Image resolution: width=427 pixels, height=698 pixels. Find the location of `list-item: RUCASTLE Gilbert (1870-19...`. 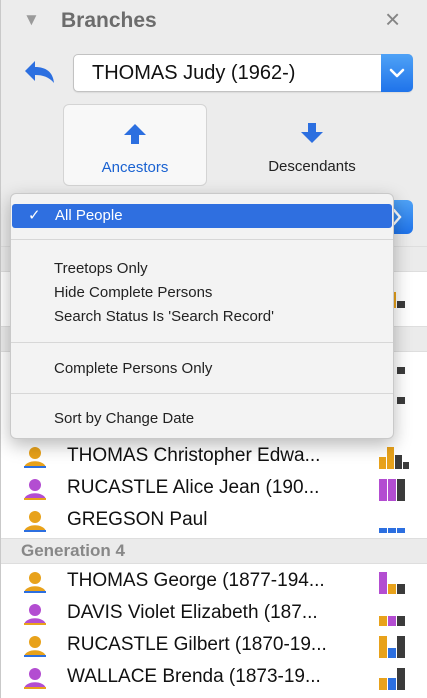

list-item: RUCASTLE Gilbert (1870-19... is located at coordinates (214, 646).